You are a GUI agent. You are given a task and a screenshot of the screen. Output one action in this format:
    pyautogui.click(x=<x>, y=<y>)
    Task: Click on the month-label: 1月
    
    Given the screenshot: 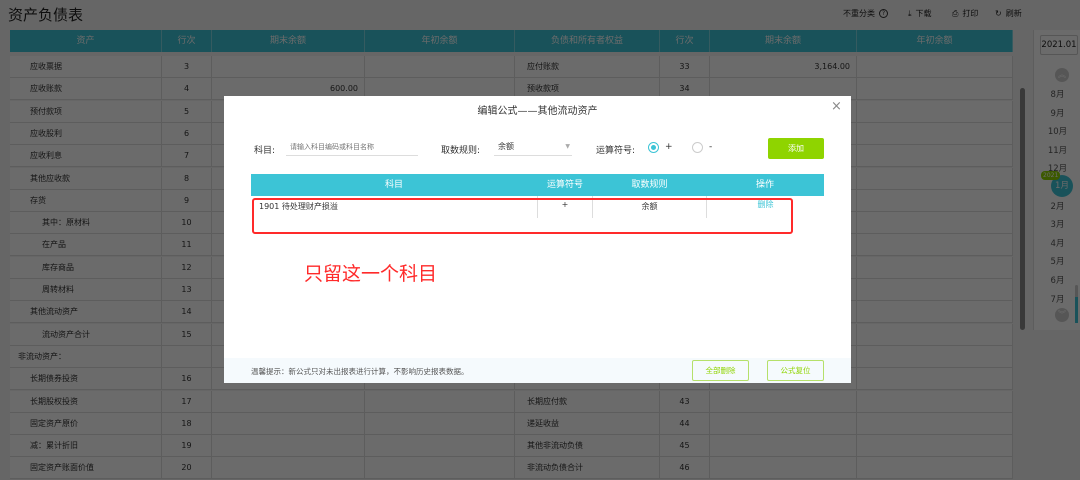 What is the action you would take?
    pyautogui.click(x=1062, y=186)
    